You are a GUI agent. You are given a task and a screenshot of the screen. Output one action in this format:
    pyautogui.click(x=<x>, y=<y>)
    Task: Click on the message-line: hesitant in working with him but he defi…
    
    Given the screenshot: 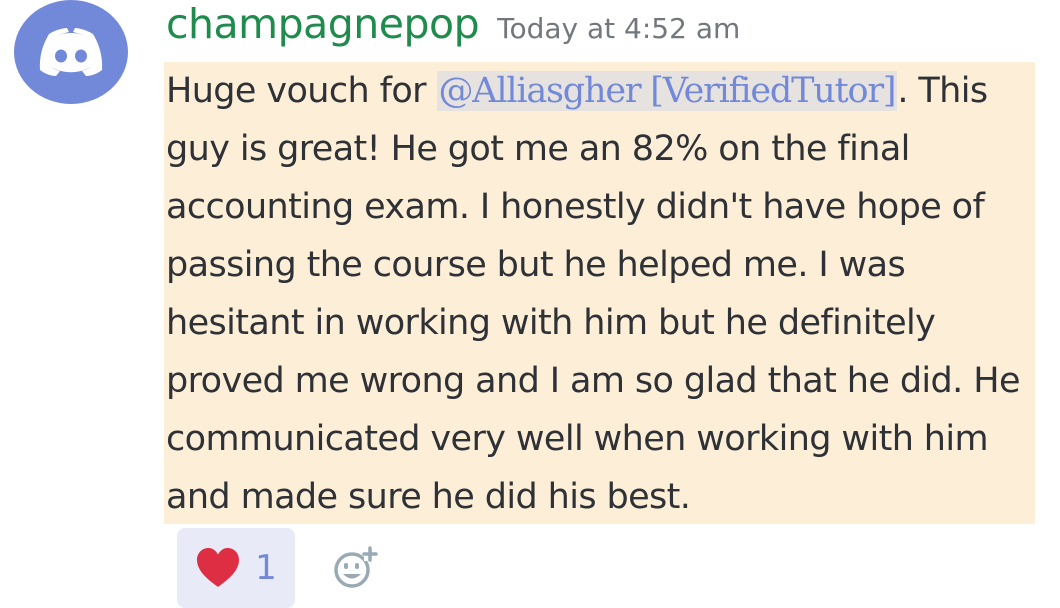 What is the action you would take?
    pyautogui.click(x=551, y=323)
    